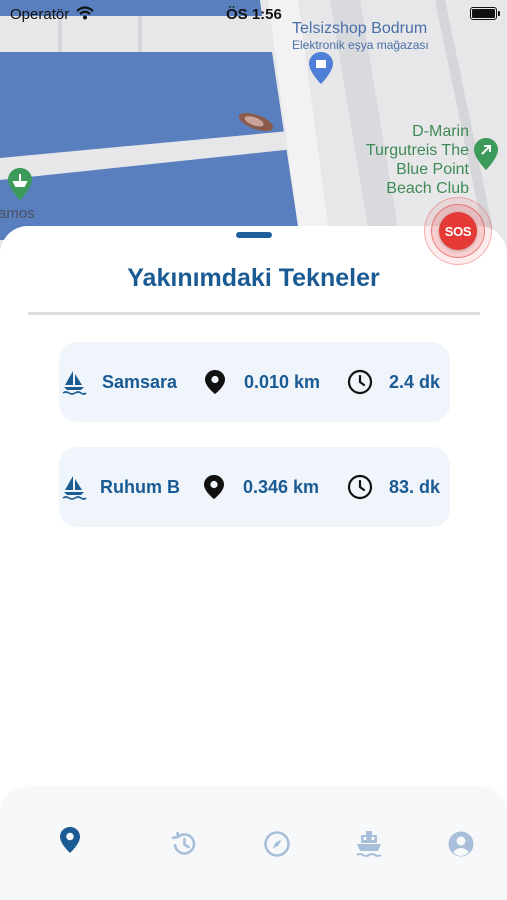 This screenshot has width=507, height=900. I want to click on map-label-marina-line3: Blue Point, so click(432, 169).